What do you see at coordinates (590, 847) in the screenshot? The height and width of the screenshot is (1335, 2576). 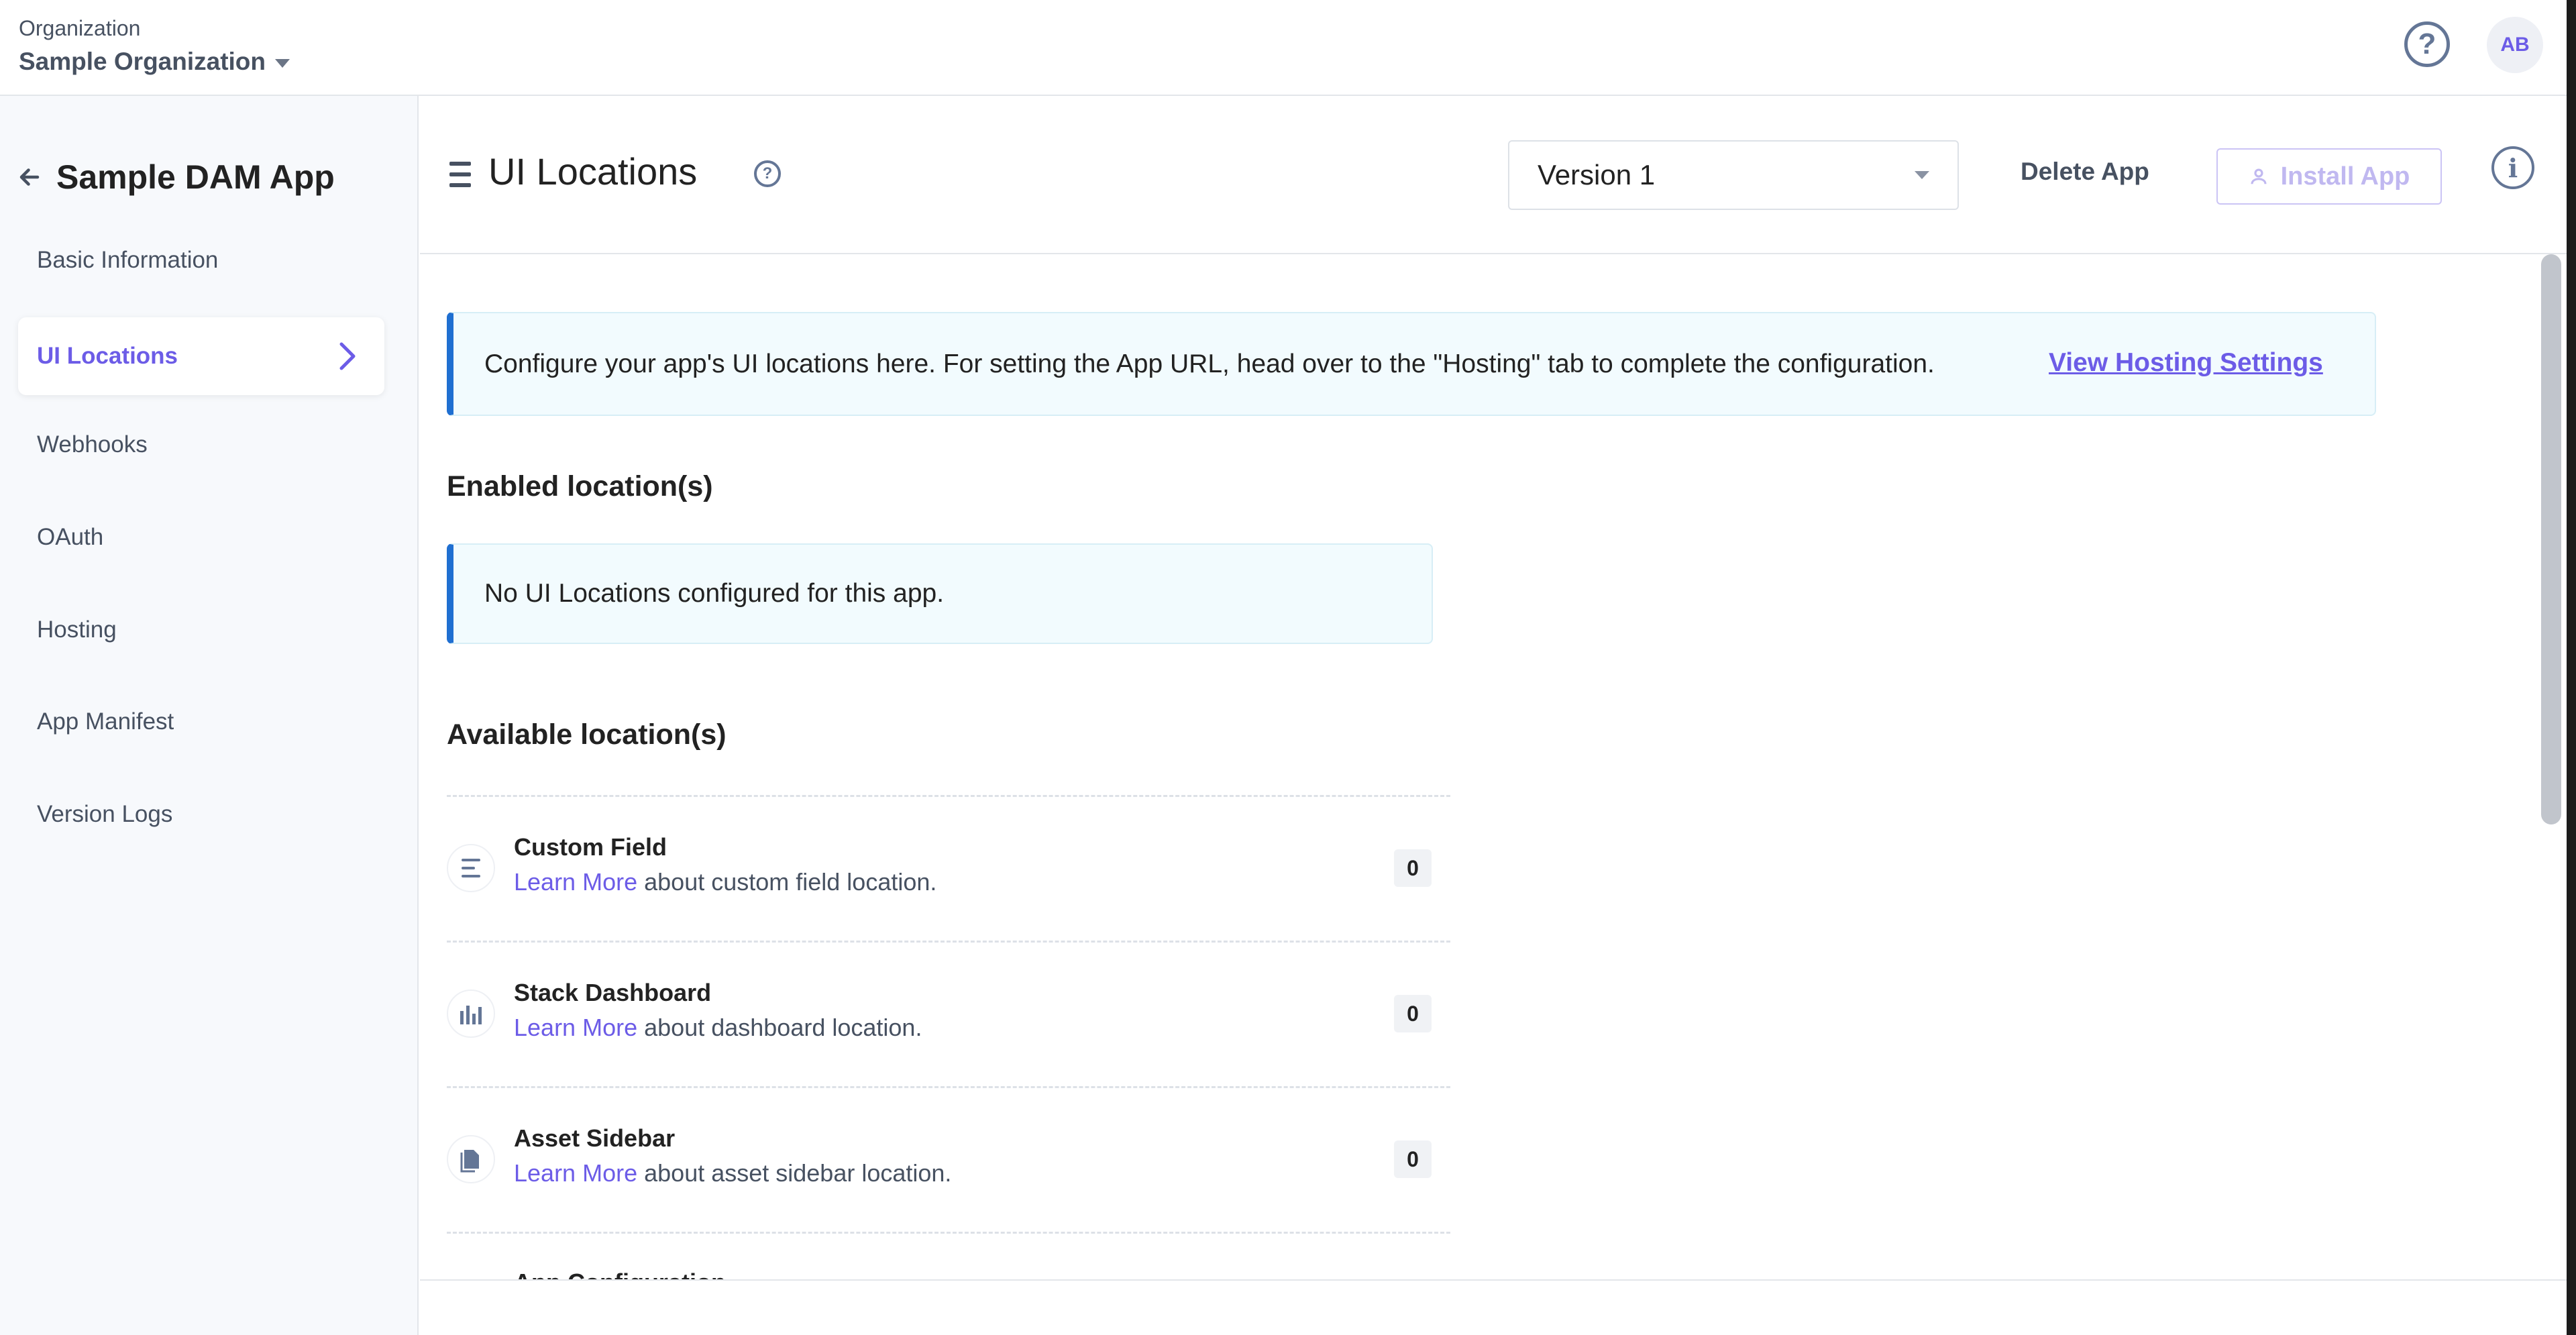 I see `location-name: Custom Field` at bounding box center [590, 847].